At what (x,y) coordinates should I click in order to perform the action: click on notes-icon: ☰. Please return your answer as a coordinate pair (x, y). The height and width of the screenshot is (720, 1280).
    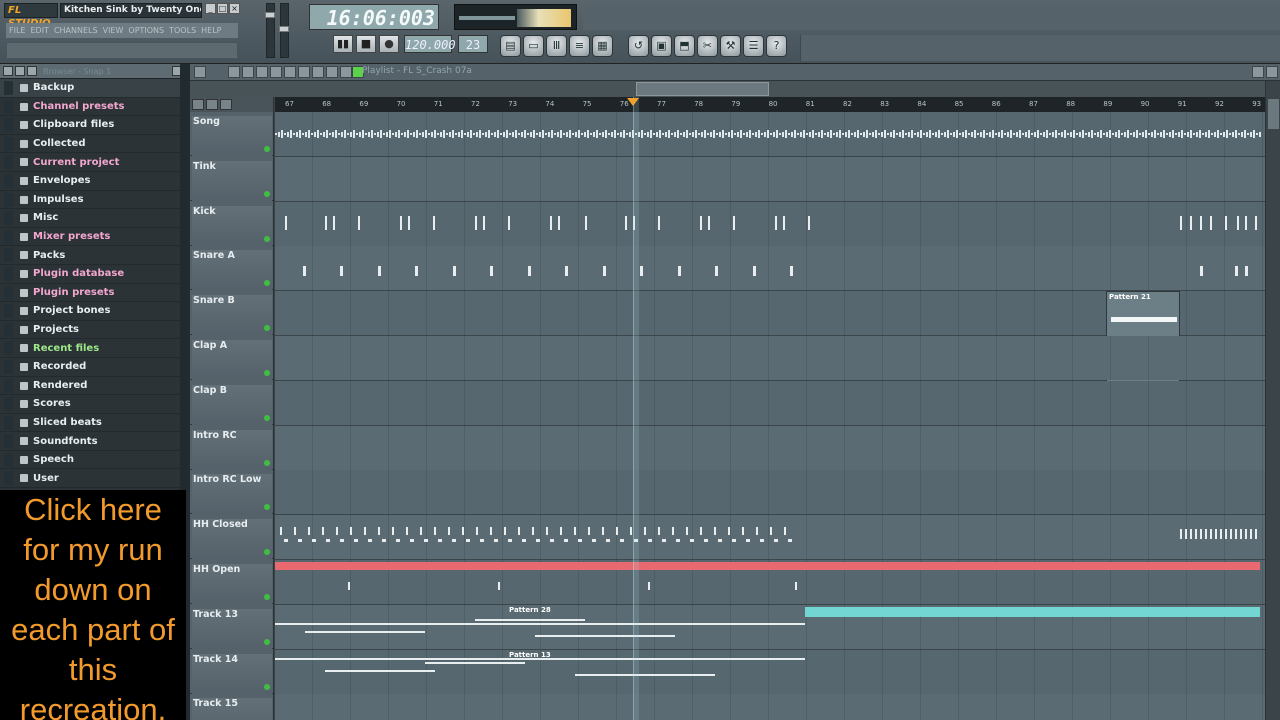
    Looking at the image, I should click on (753, 46).